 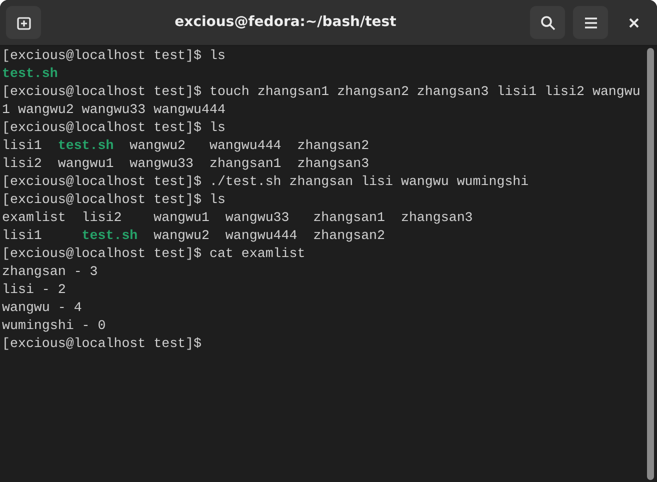 I want to click on menu-icon, so click(x=591, y=22).